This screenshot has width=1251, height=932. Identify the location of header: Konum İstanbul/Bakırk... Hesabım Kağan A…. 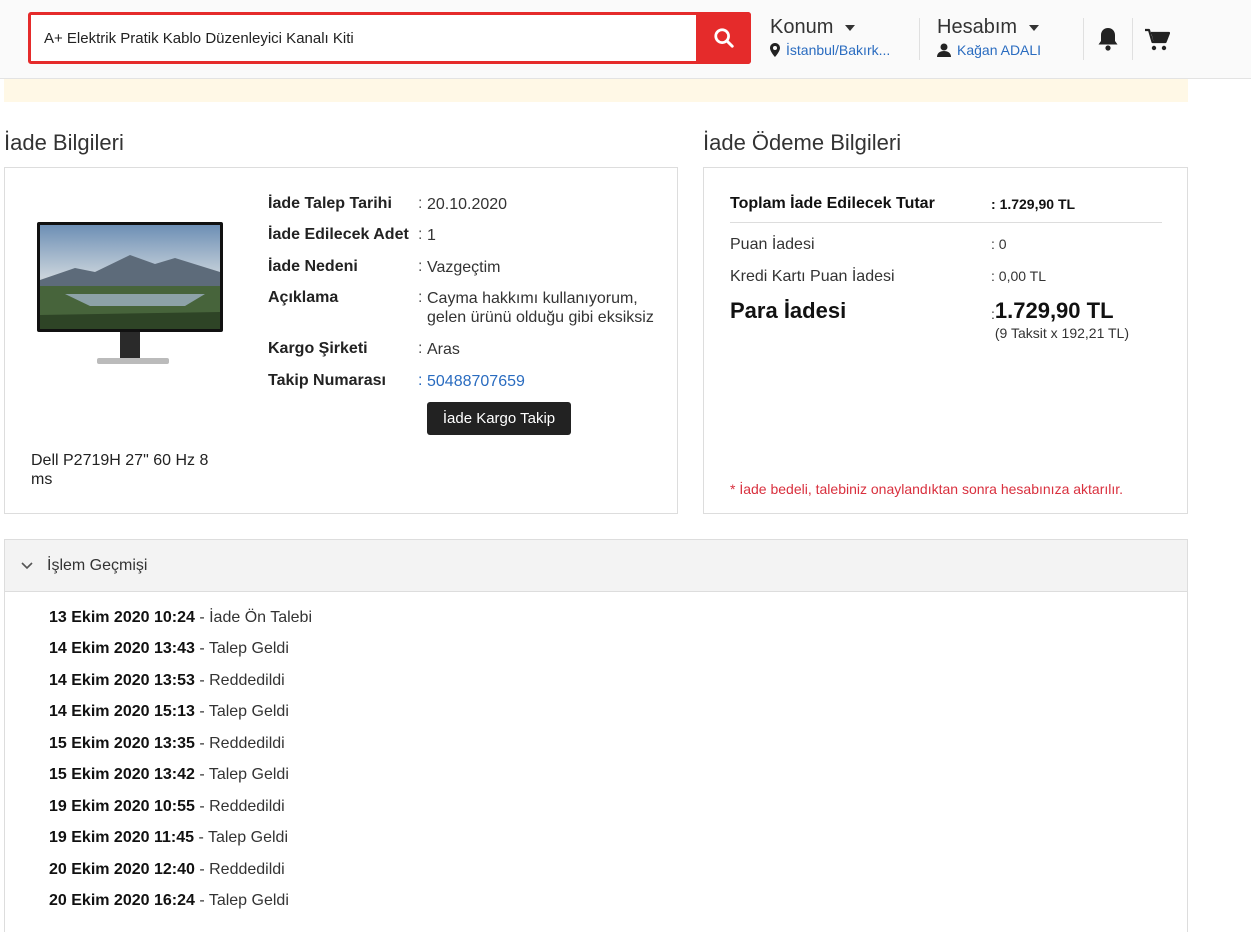
(625, 39).